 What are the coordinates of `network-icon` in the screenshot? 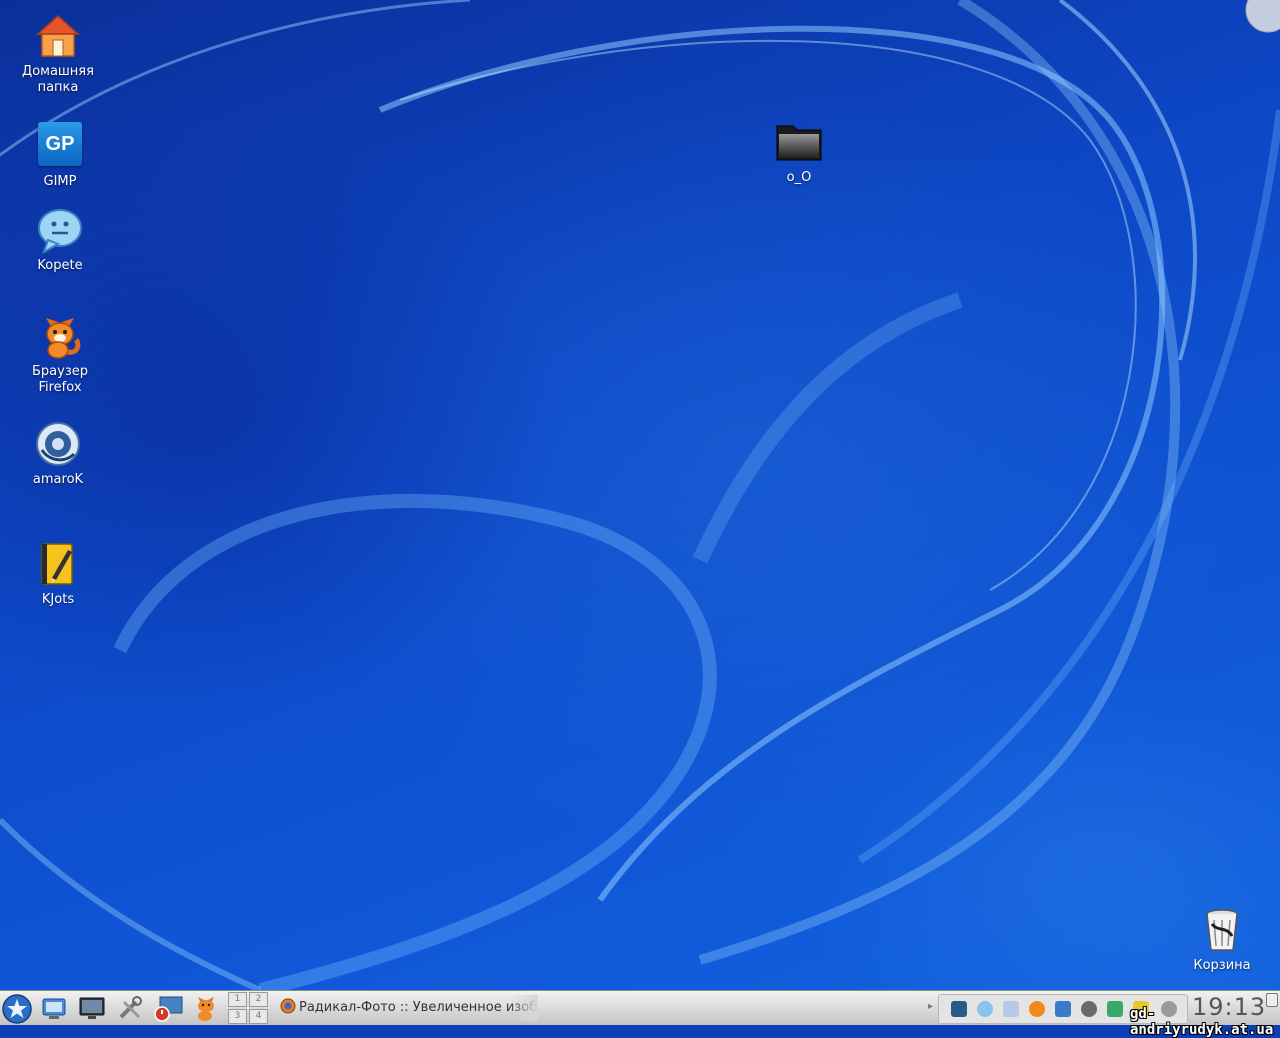 It's located at (1063, 1009).